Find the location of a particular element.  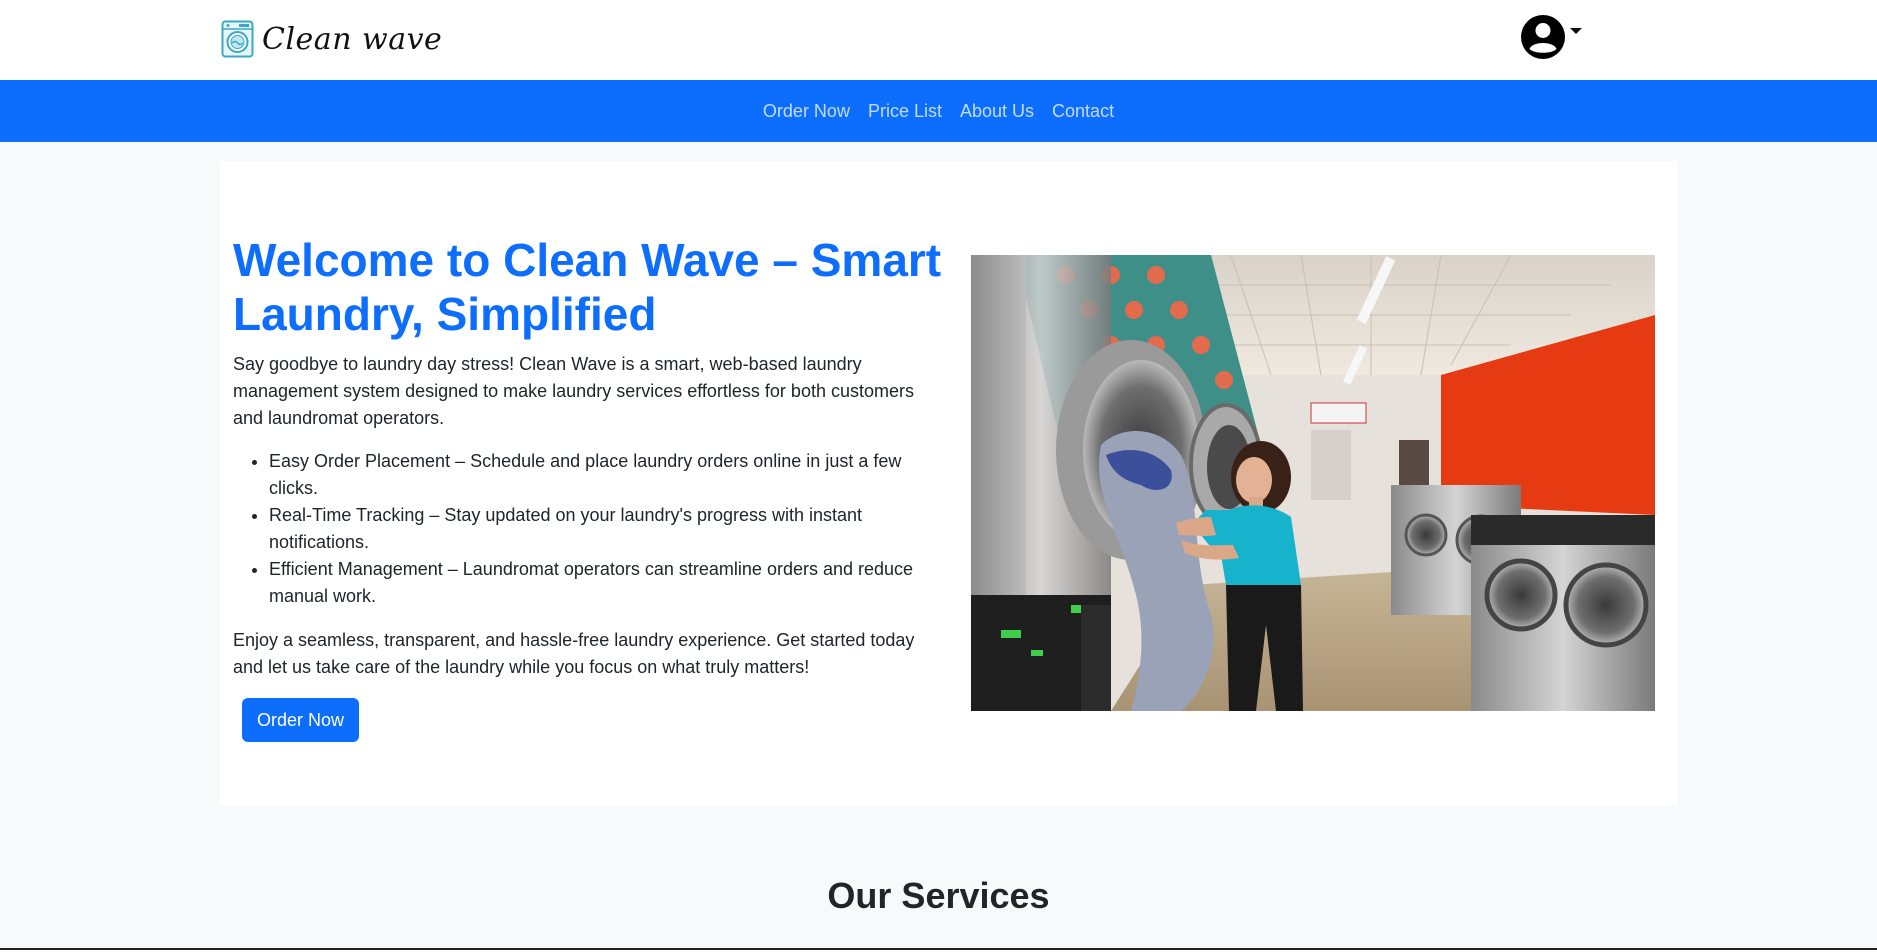

nav-item-about-us: About Us is located at coordinates (997, 111).